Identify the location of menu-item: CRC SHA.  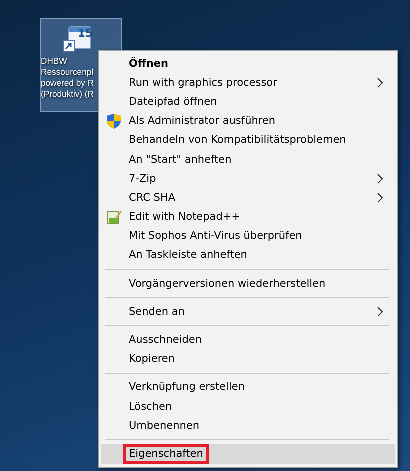
(248, 198).